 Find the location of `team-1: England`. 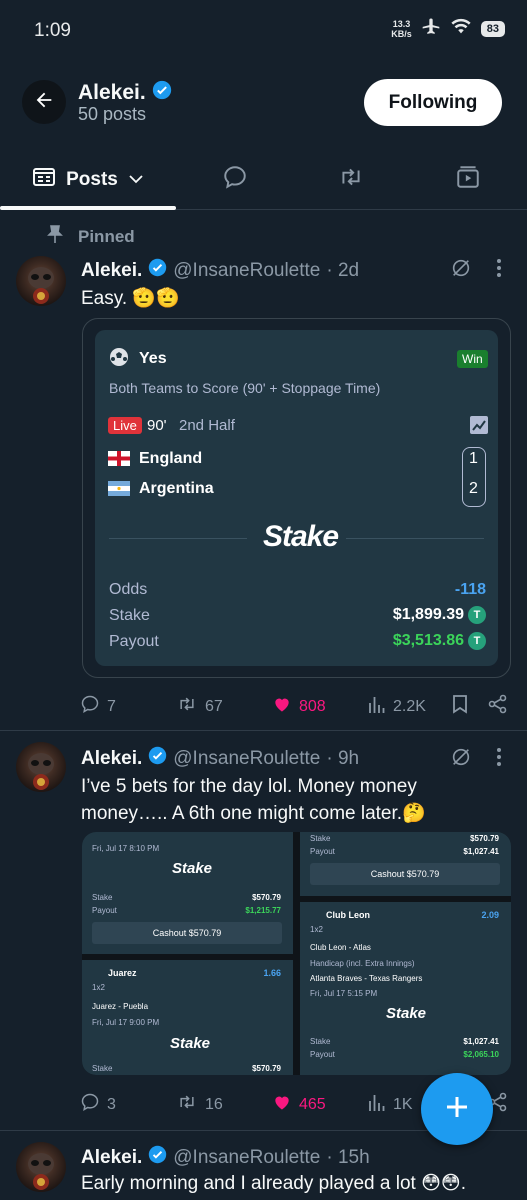

team-1: England is located at coordinates (171, 458).